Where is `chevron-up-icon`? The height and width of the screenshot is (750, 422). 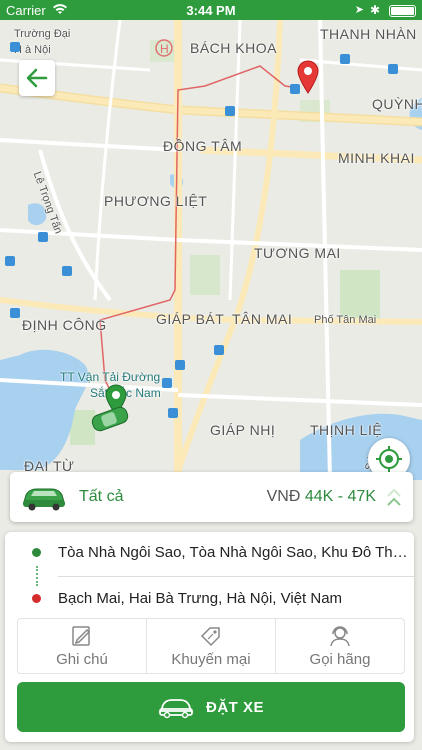
chevron-up-icon is located at coordinates (394, 498).